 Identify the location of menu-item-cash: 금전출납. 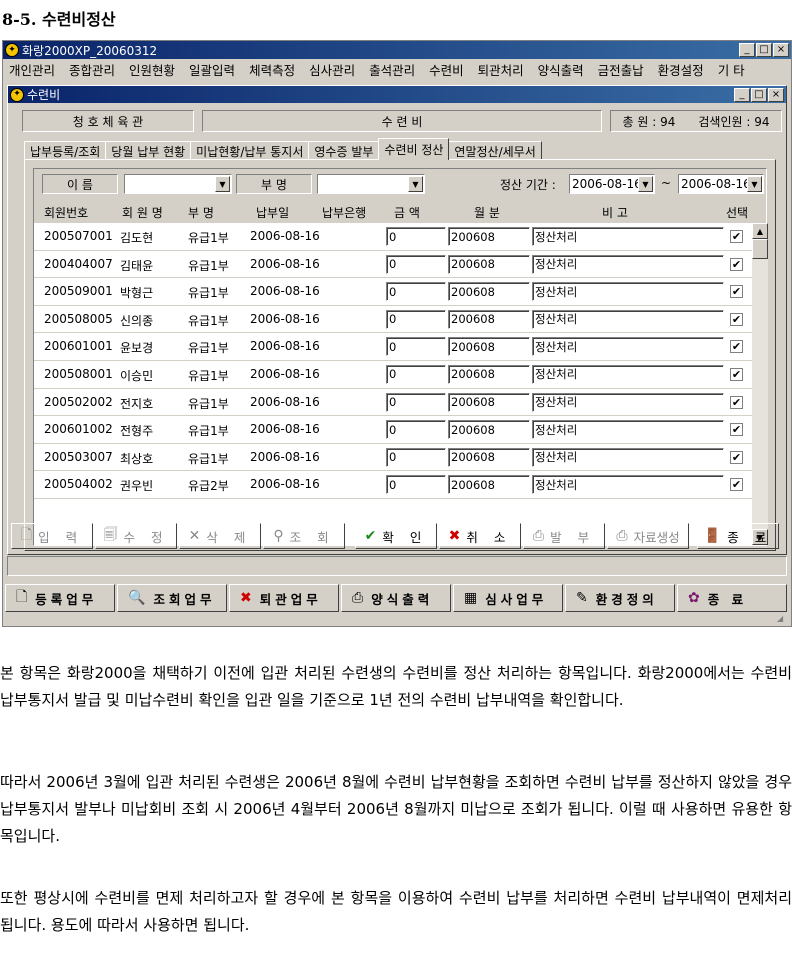
(621, 69).